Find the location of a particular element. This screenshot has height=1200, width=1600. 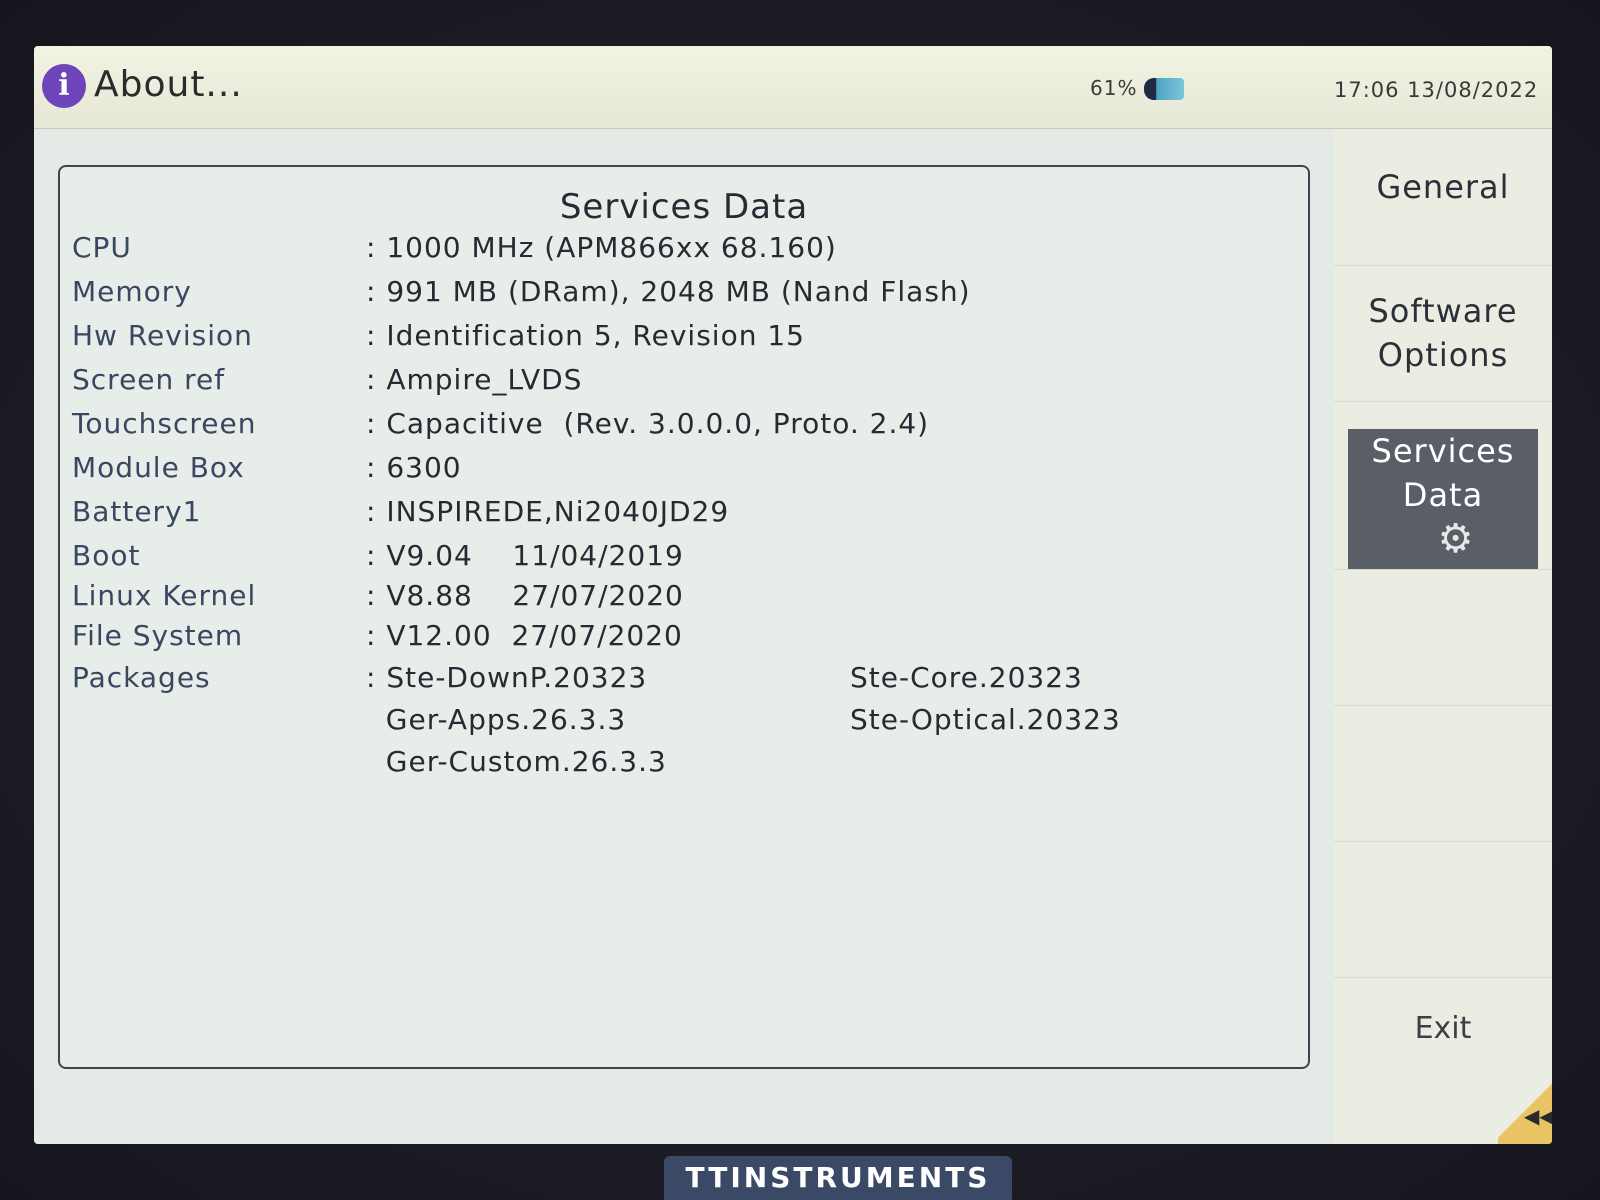

battery-icon is located at coordinates (1164, 89).